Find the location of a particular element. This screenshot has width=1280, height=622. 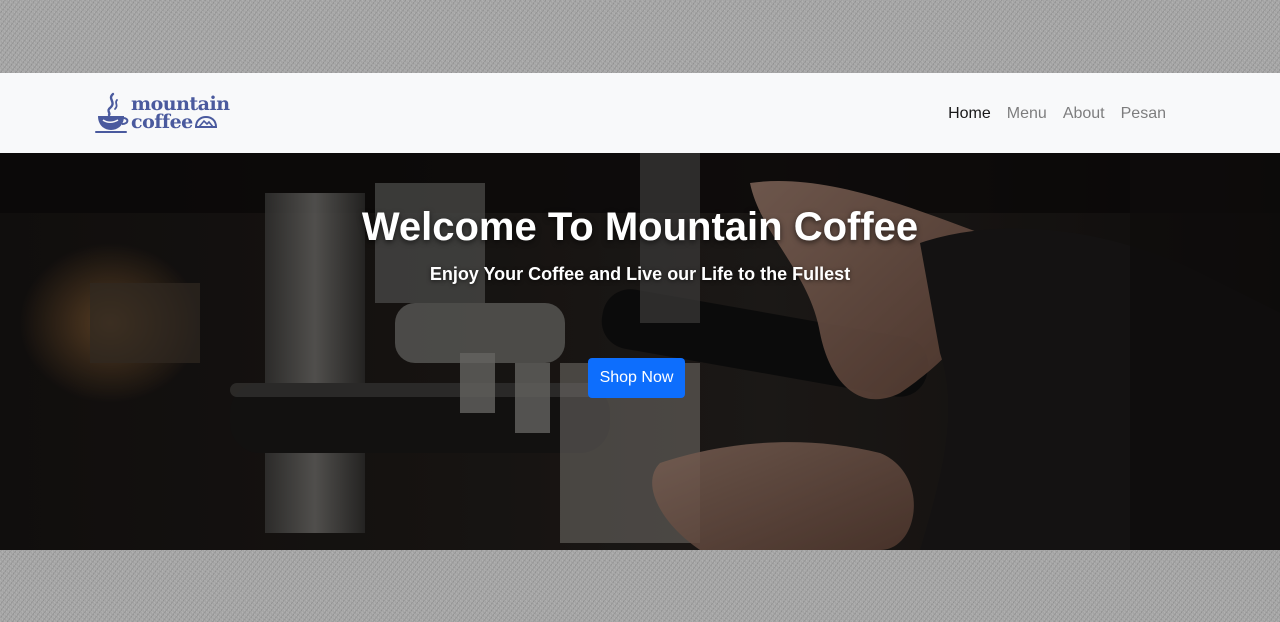

nav-menu: Home Menu About Pesan is located at coordinates (1057, 113).